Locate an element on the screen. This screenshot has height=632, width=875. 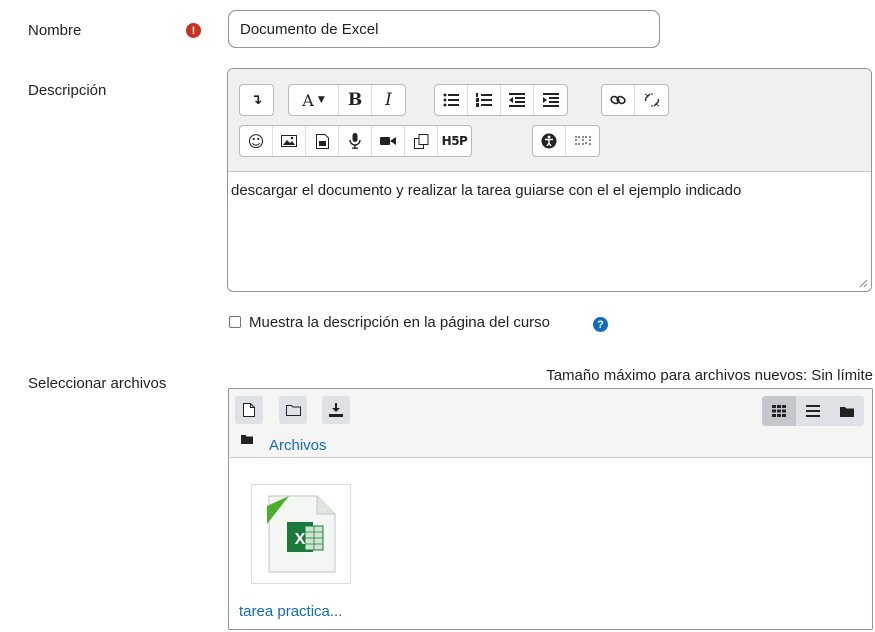
required-icon: ! is located at coordinates (193, 30).